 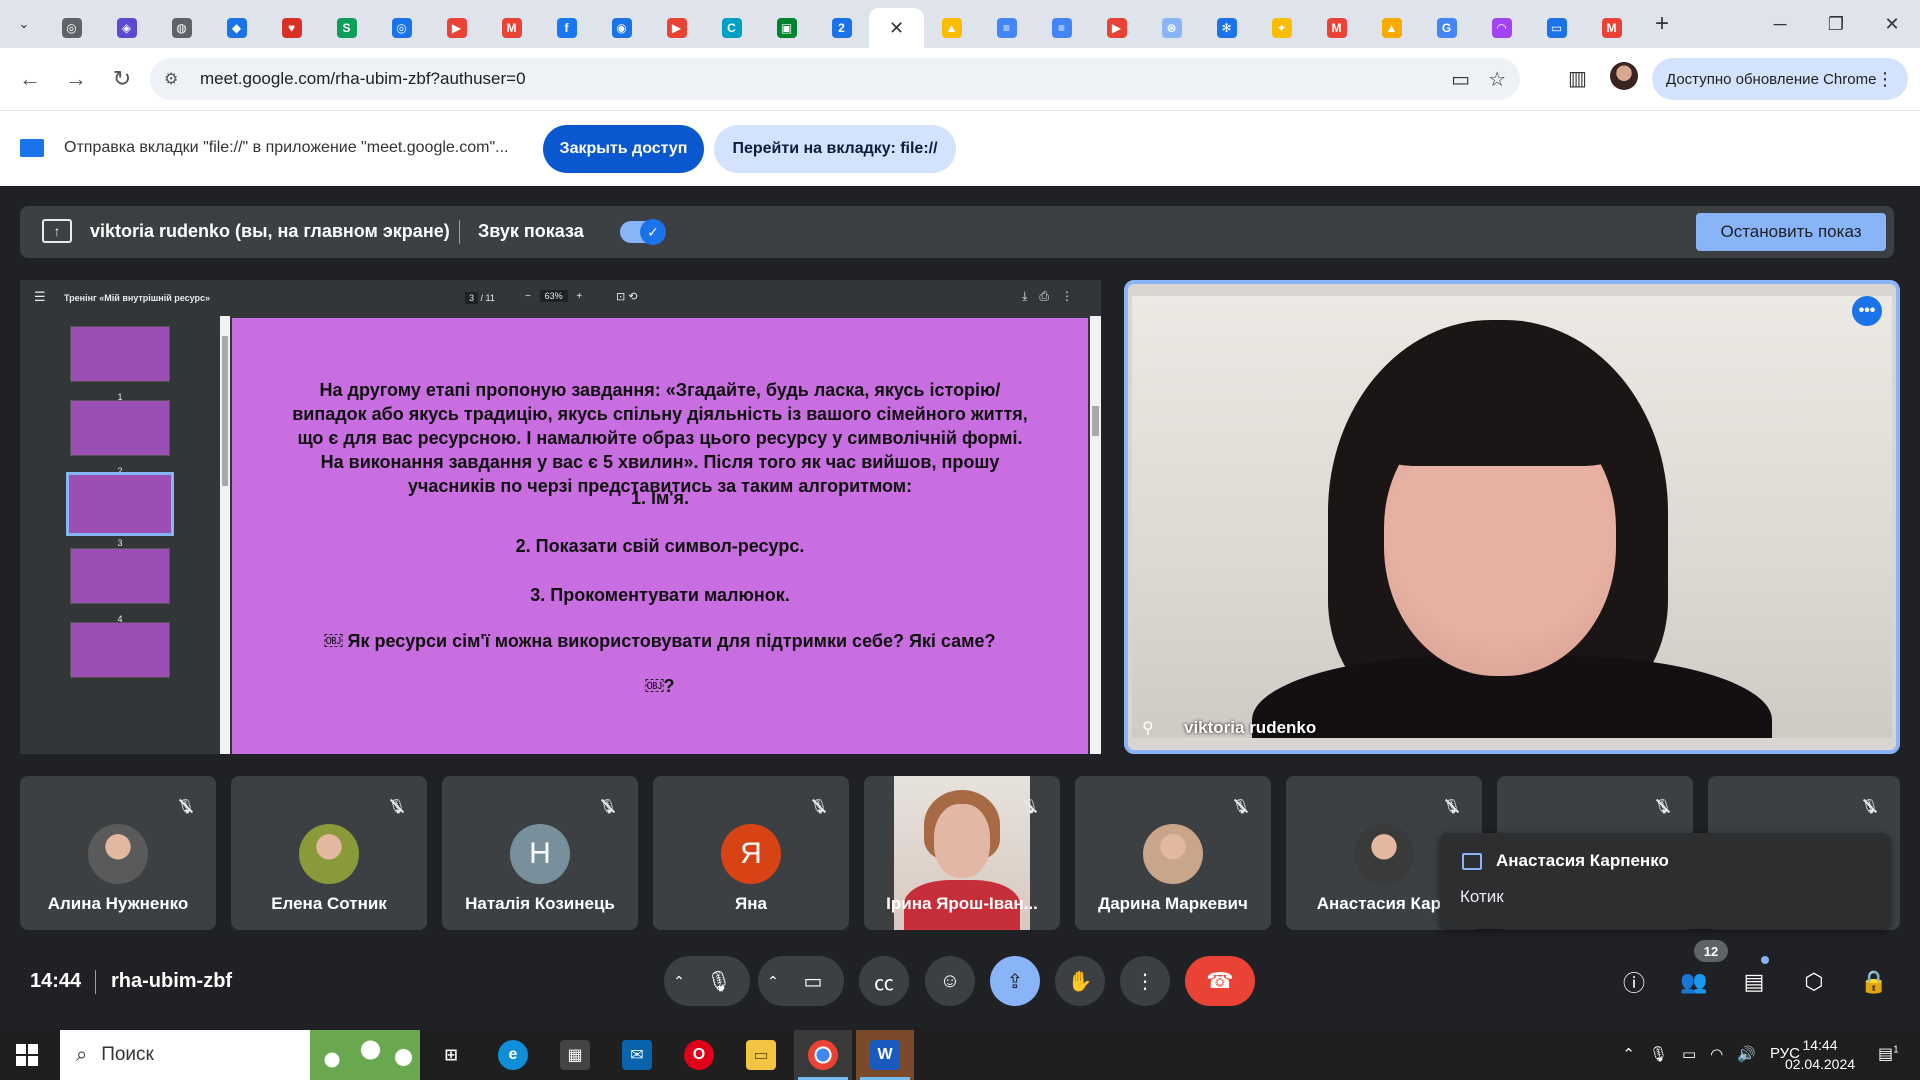 What do you see at coordinates (236, 28) in the screenshot?
I see `browser-tab: ◆` at bounding box center [236, 28].